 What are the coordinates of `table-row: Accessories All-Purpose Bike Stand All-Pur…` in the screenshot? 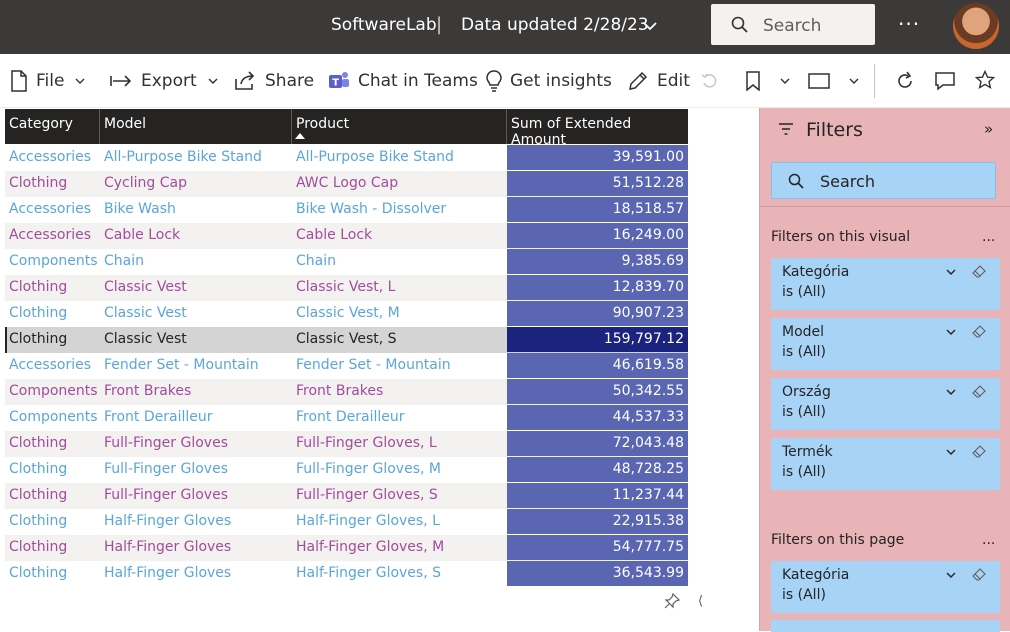 It's located at (346, 158).